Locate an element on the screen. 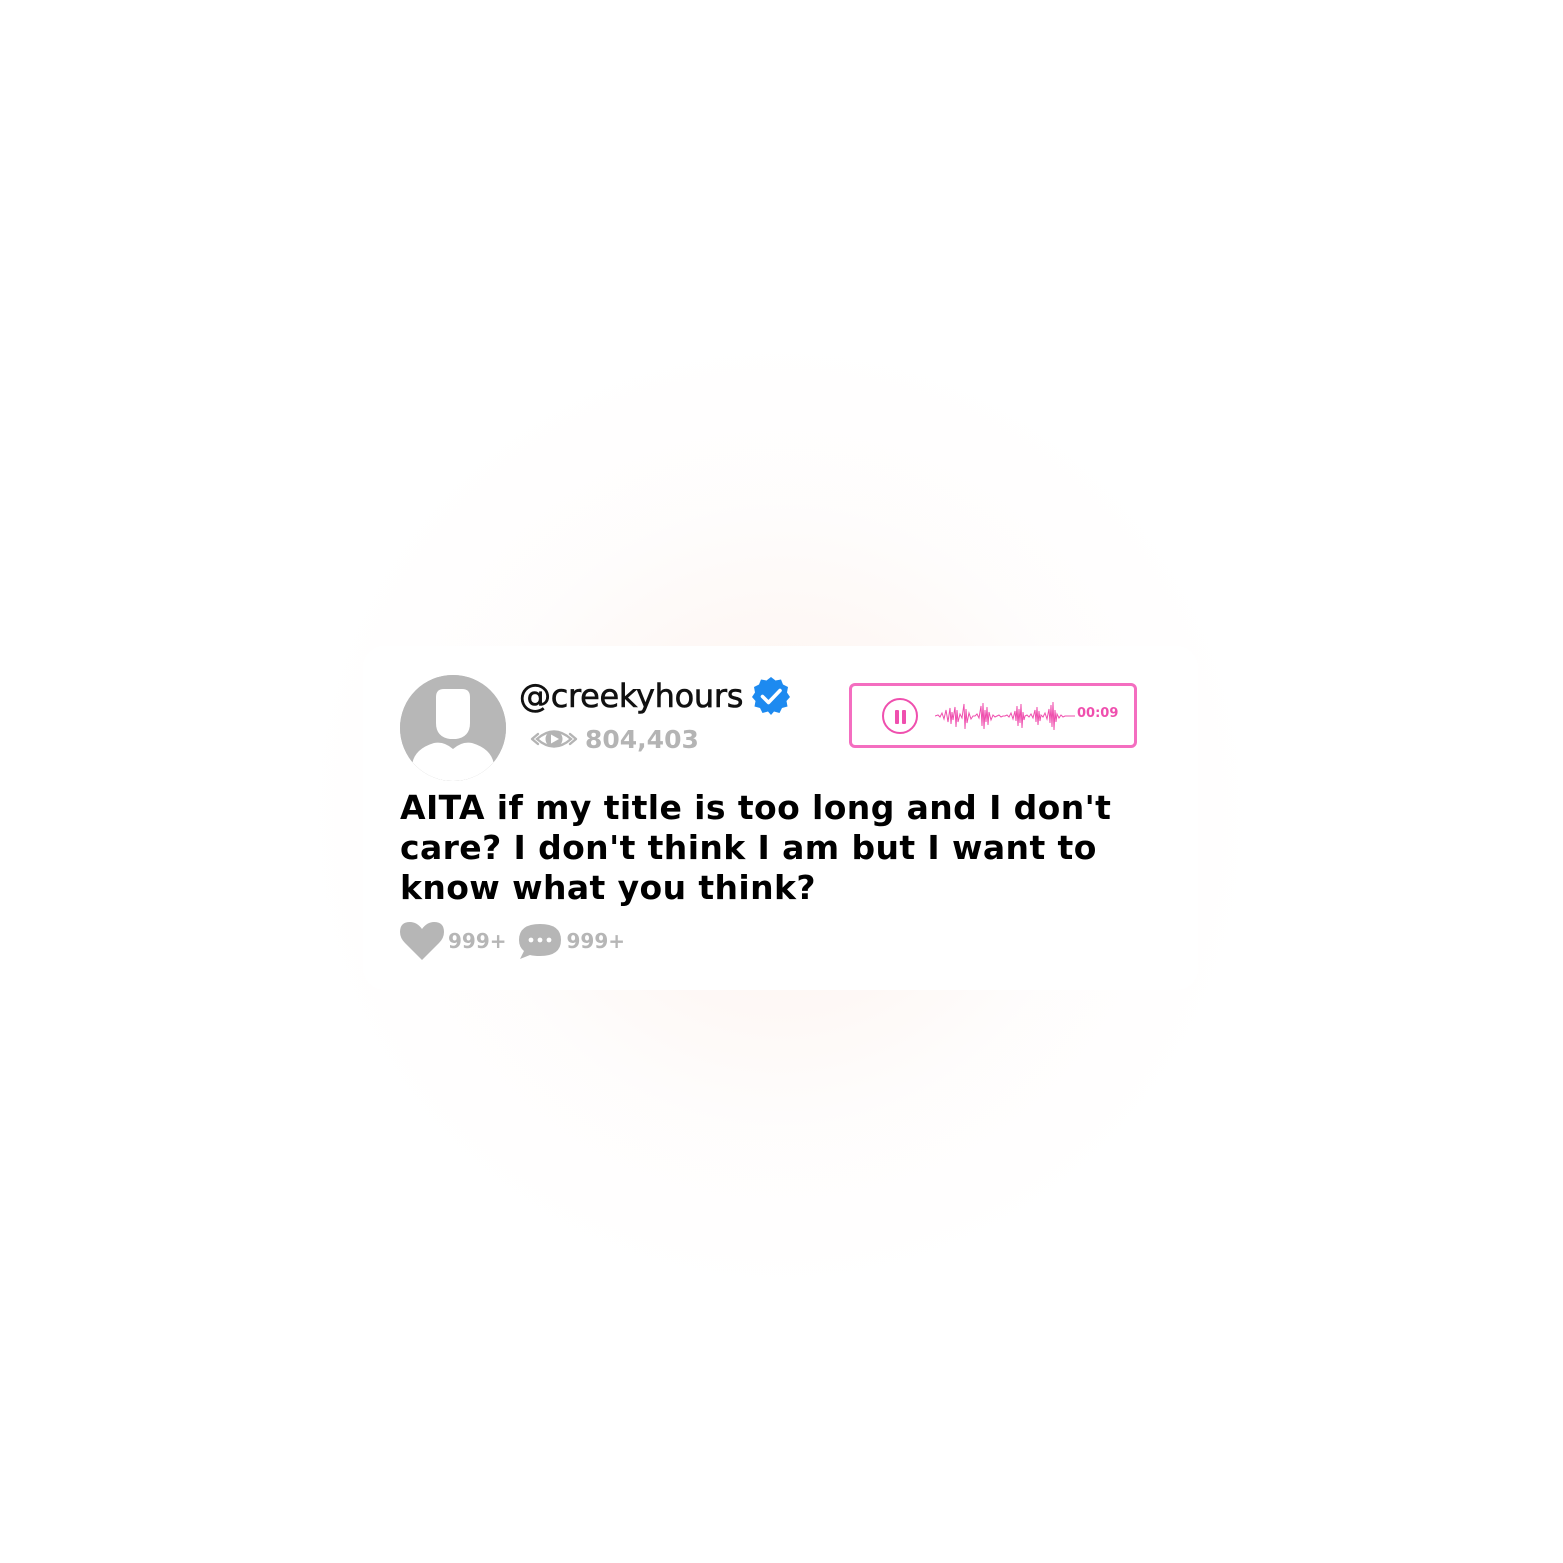 The image size is (1563, 1563). audio-player: 00:09 is located at coordinates (993, 715).